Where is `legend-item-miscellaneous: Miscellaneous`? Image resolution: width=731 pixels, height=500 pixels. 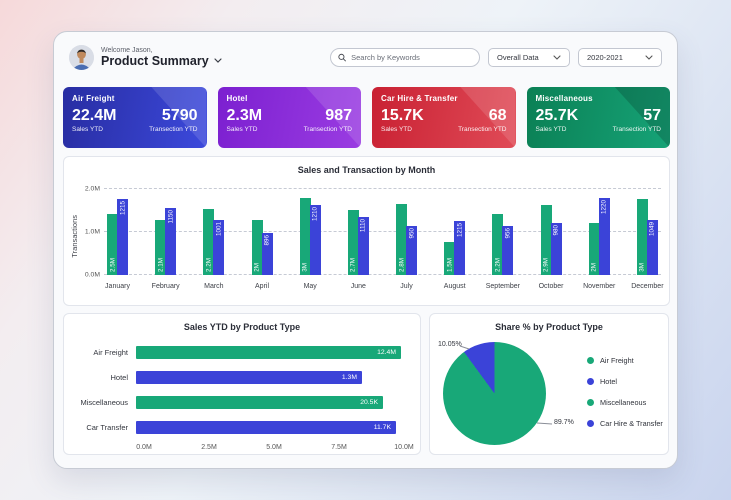 legend-item-miscellaneous: Miscellaneous is located at coordinates (625, 402).